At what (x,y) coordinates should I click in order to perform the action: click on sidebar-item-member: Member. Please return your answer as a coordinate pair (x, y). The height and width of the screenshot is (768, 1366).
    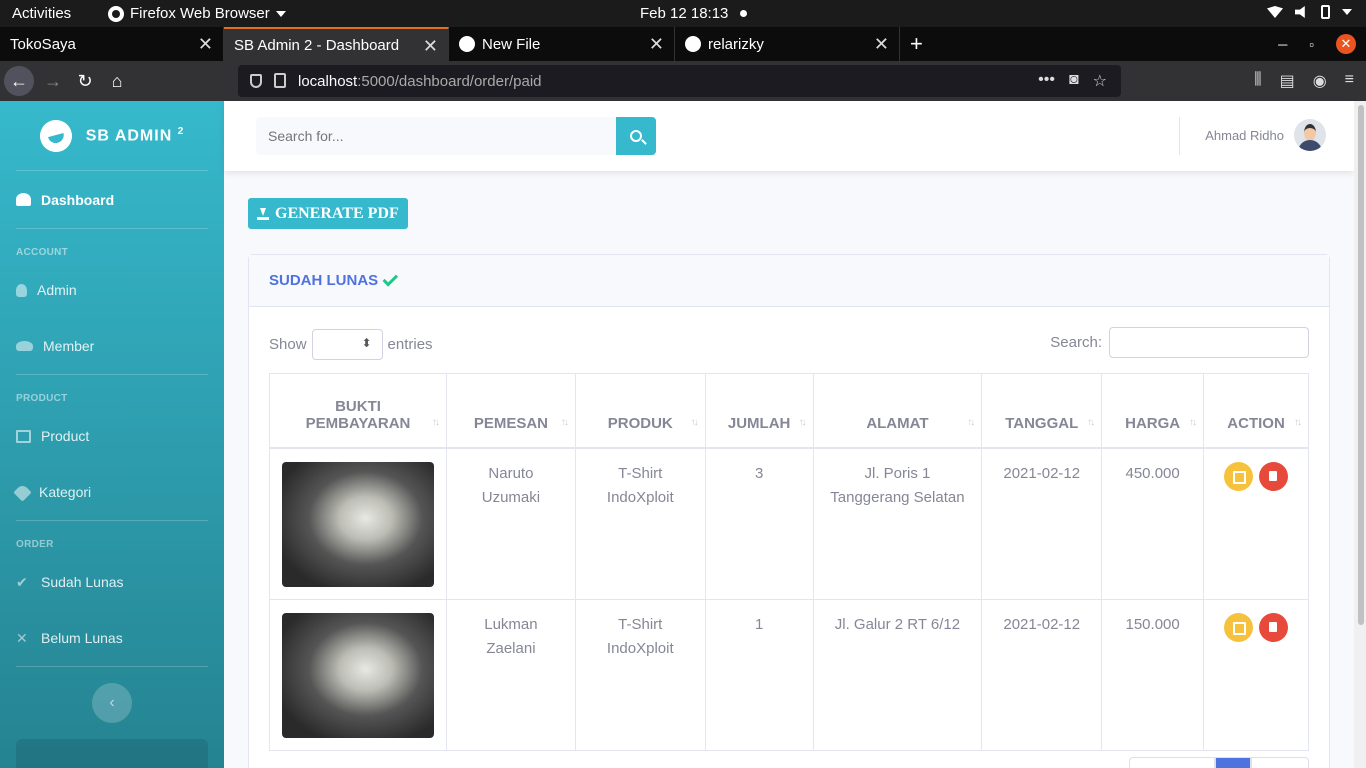
    Looking at the image, I should click on (112, 346).